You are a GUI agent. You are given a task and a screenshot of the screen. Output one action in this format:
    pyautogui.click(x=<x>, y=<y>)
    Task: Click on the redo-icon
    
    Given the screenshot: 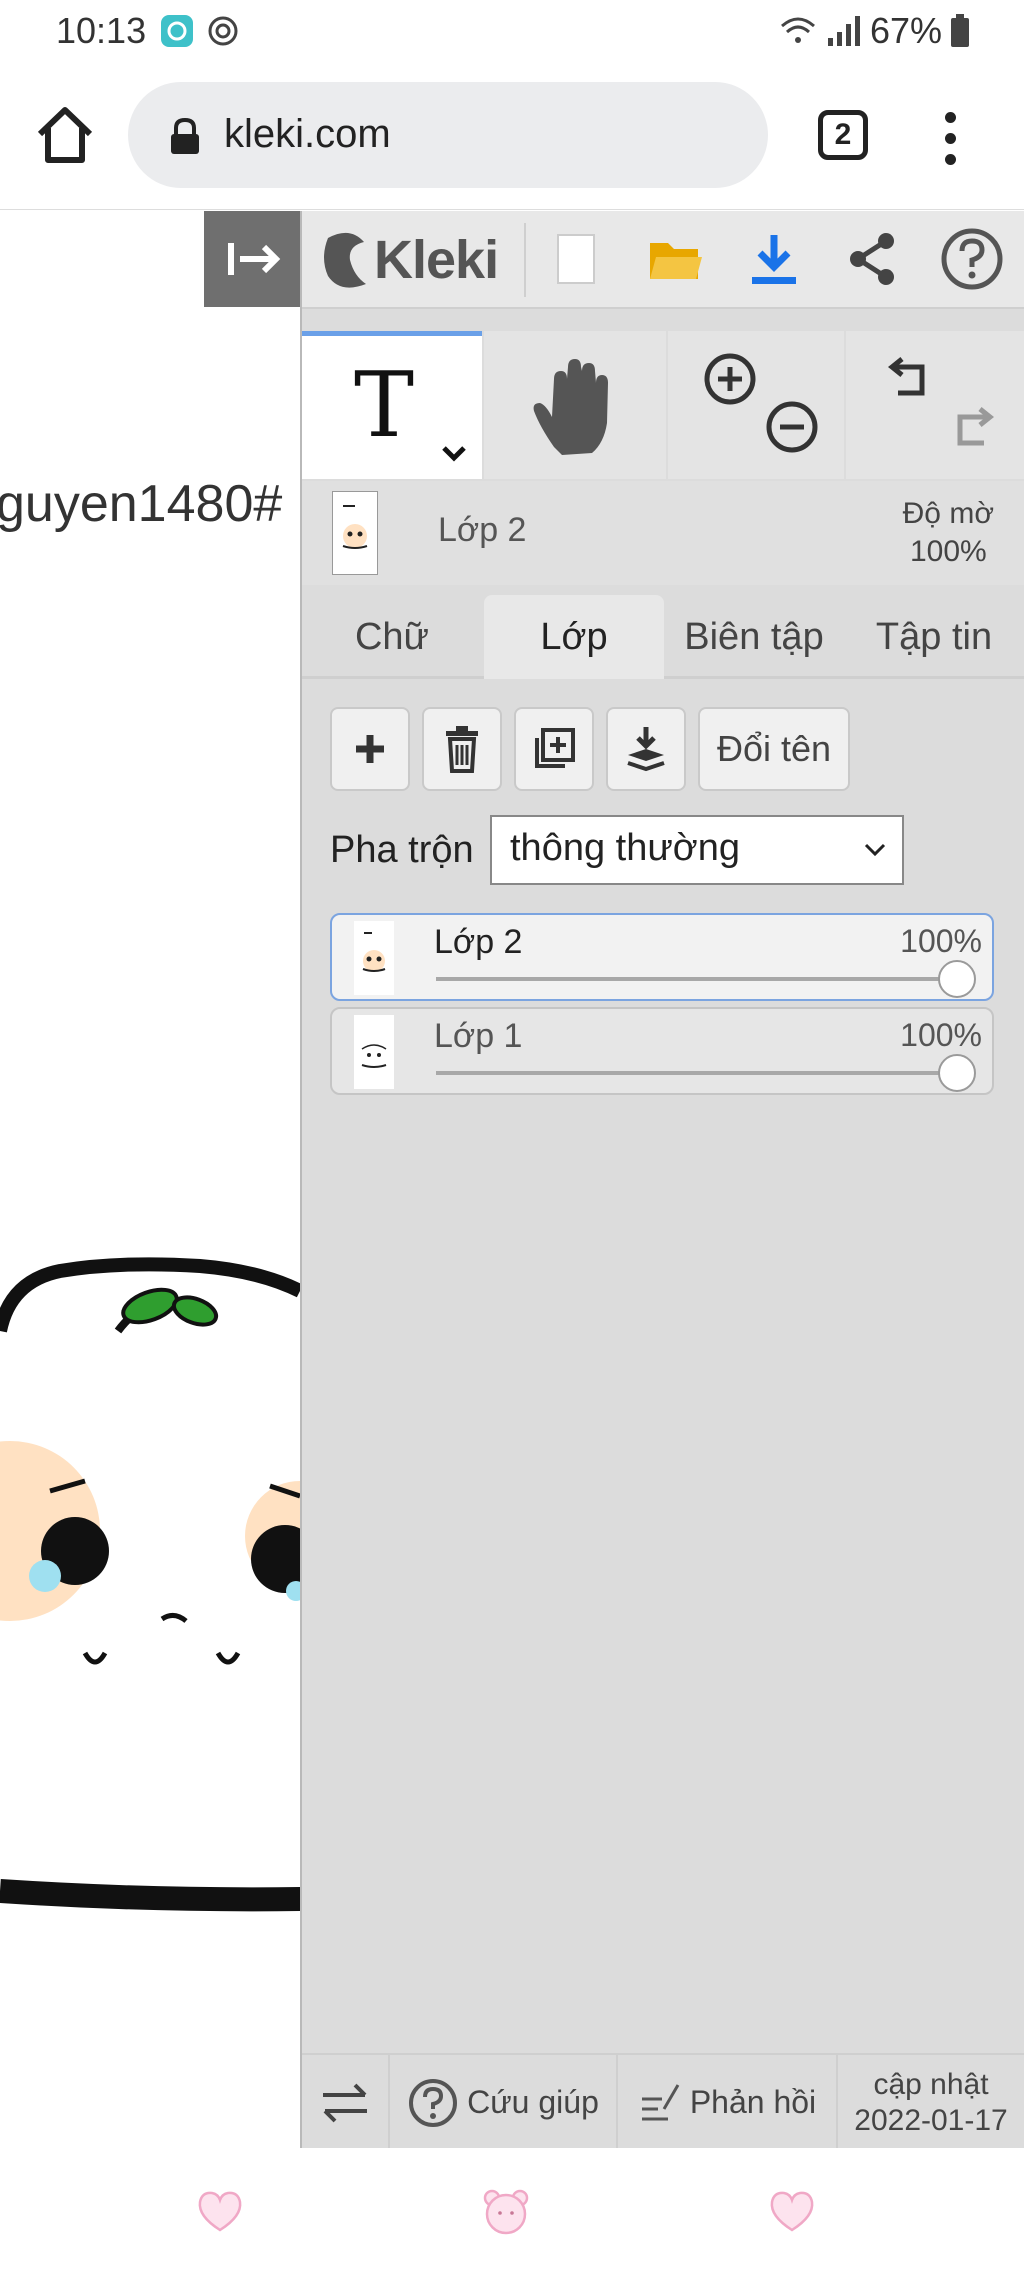 What is the action you would take?
    pyautogui.click(x=972, y=427)
    